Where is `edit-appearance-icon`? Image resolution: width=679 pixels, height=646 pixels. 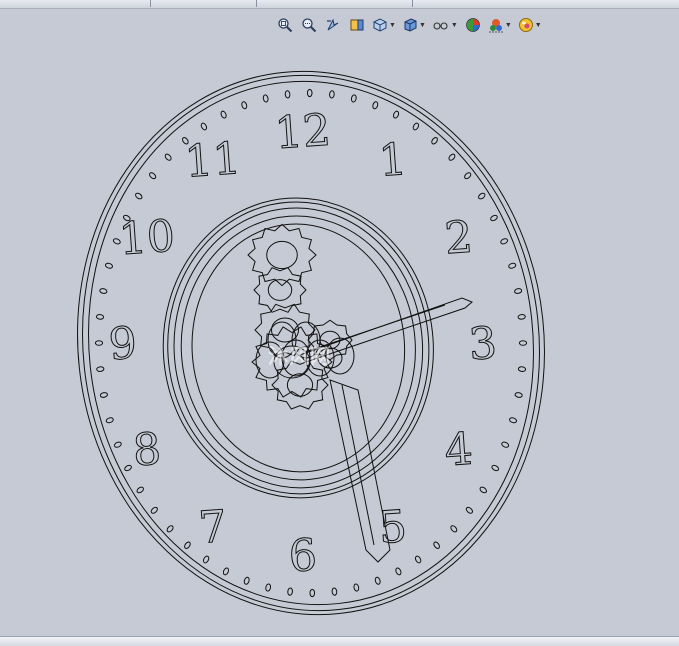 edit-appearance-icon is located at coordinates (472, 25).